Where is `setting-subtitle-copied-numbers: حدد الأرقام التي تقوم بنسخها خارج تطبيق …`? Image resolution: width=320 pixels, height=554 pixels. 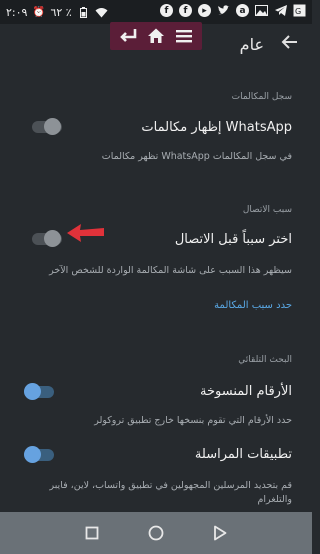
setting-subtitle-copied-numbers: حدد الأرقام التي تقوم بنسخها خارج تطبيق … is located at coordinates (193, 420).